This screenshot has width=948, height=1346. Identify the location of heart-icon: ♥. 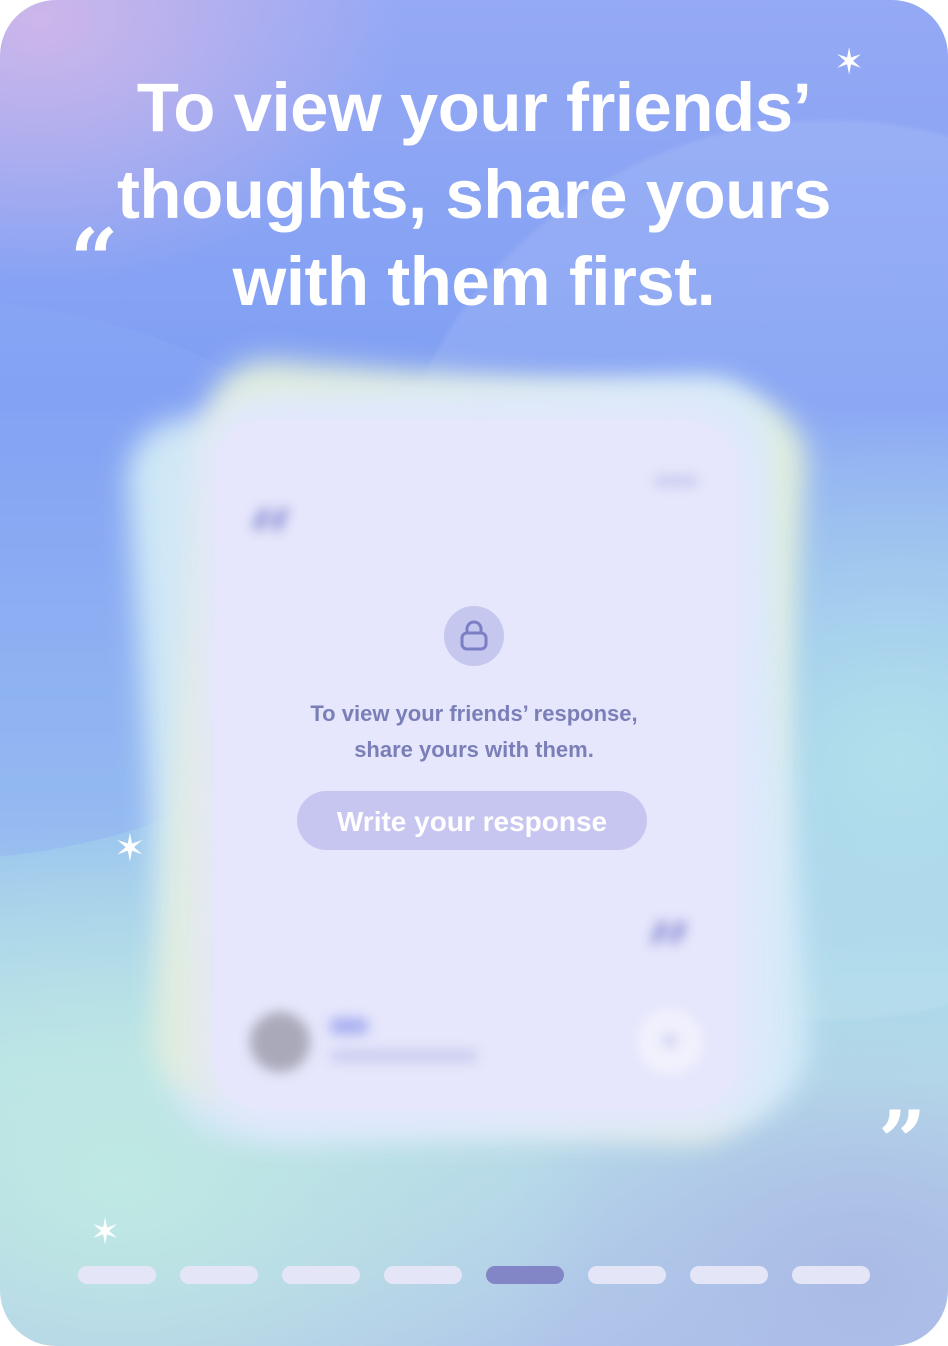
(670, 1042).